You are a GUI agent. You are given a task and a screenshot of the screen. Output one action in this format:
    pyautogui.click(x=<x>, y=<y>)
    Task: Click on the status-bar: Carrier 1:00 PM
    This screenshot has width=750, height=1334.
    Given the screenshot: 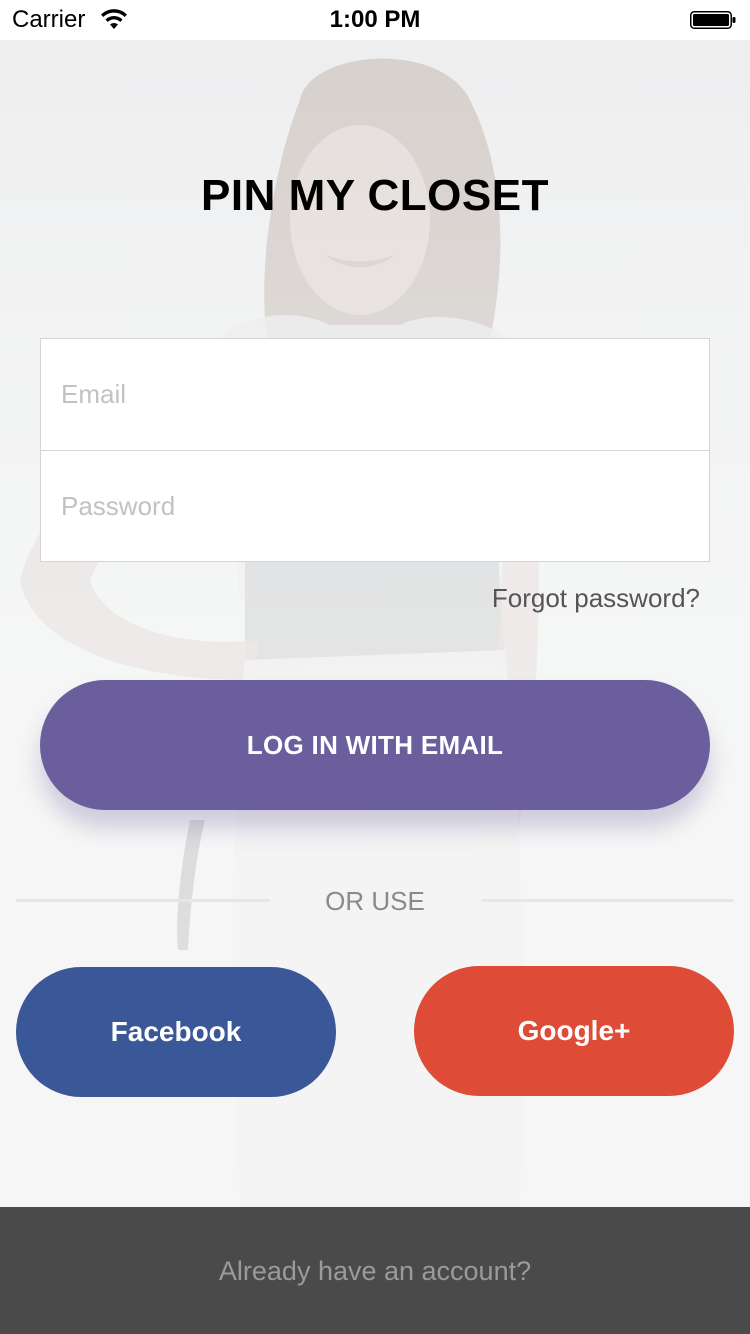 What is the action you would take?
    pyautogui.click(x=375, y=20)
    